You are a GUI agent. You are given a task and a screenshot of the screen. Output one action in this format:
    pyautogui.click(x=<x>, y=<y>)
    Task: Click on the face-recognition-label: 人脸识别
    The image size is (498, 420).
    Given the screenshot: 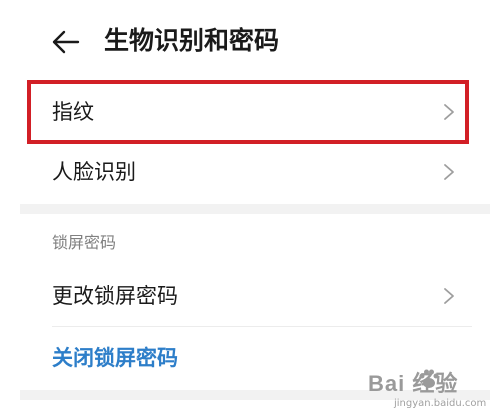 What is the action you would take?
    pyautogui.click(x=94, y=172)
    